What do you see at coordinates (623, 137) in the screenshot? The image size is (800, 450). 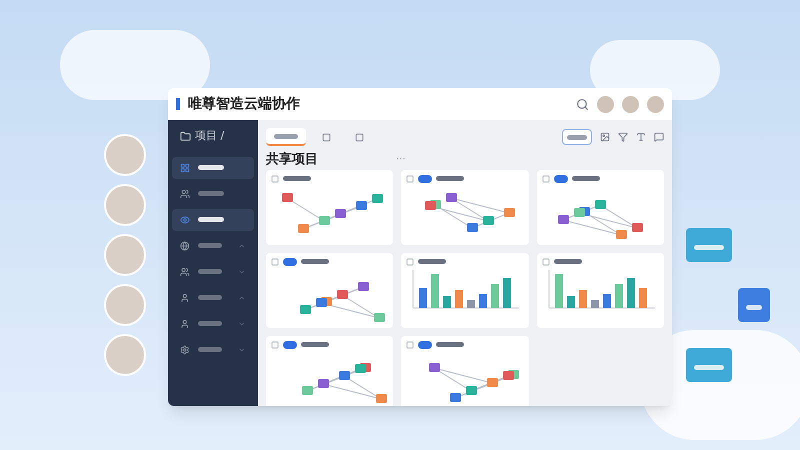 I see `filter-icon` at bounding box center [623, 137].